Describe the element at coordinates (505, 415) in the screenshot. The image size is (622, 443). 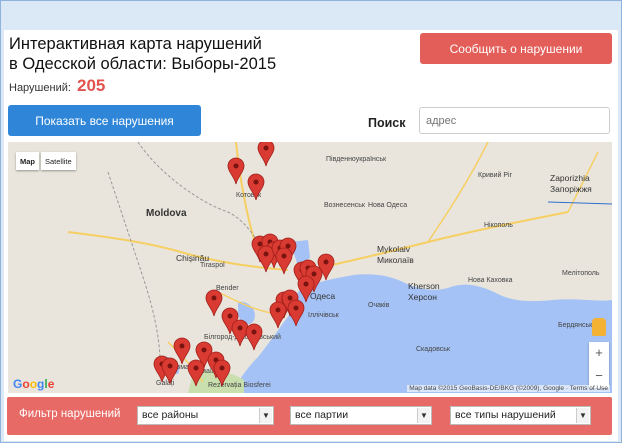
I see `type-select-value: все типы нарушений` at that location.